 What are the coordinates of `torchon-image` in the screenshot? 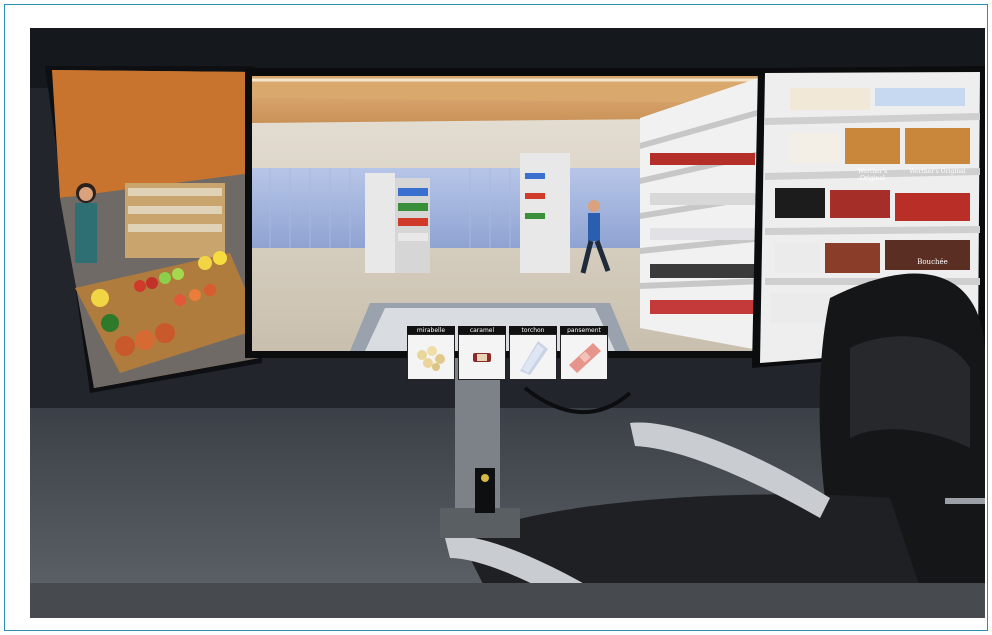 It's located at (534, 358).